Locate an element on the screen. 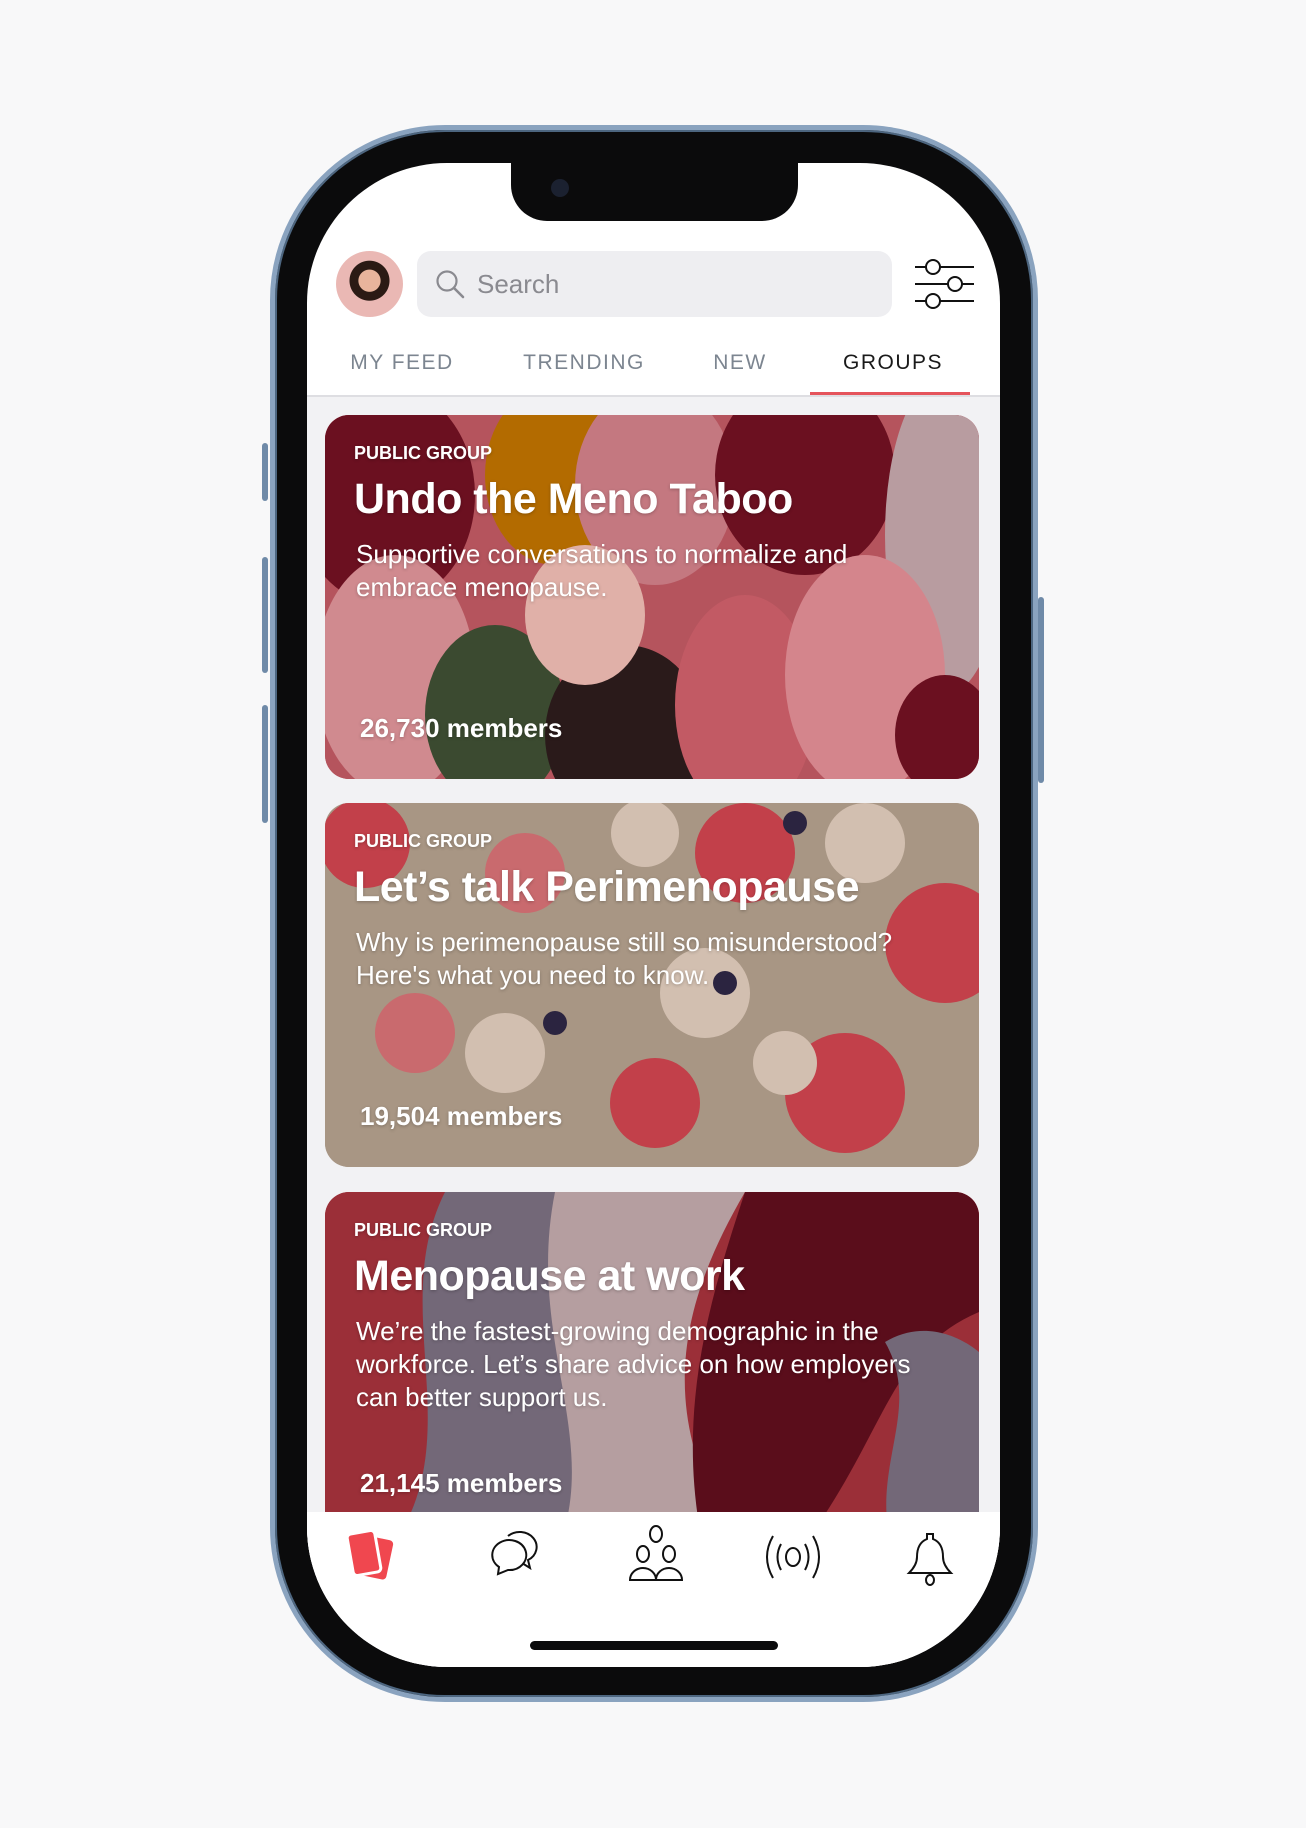 This screenshot has height=1828, width=1306. notch is located at coordinates (654, 192).